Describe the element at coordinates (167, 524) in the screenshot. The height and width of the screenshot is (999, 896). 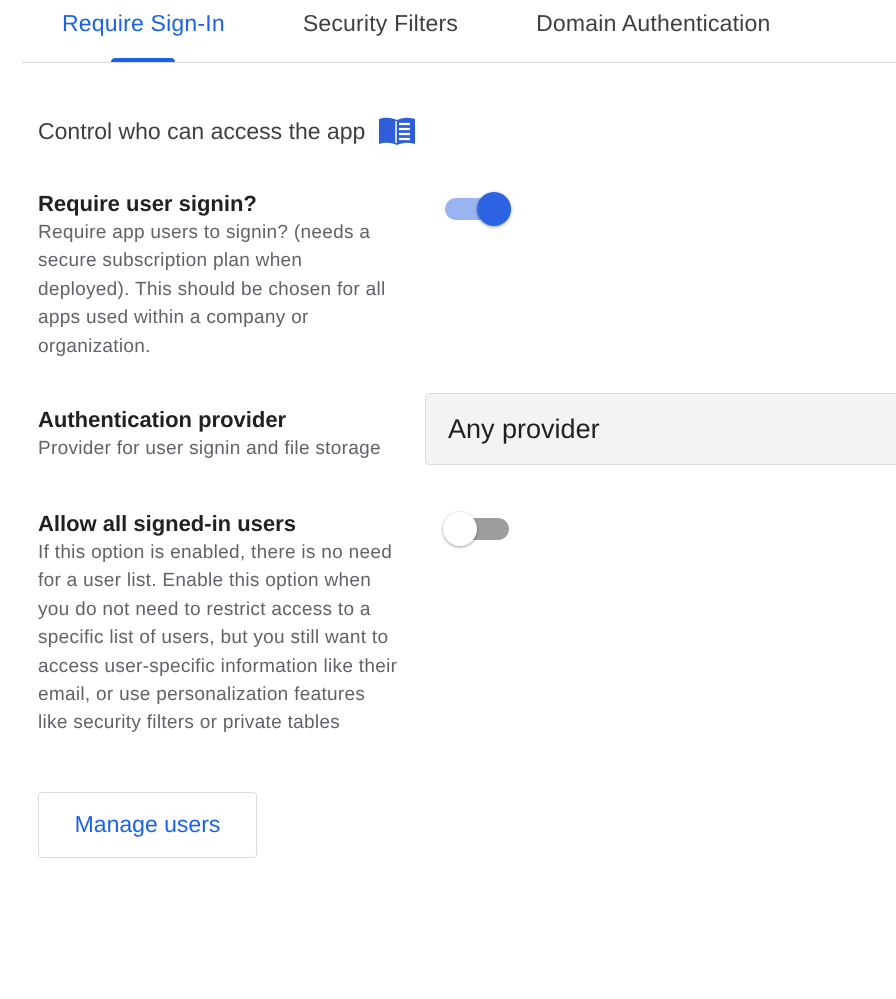
I see `setting-title: Allow all signed-in users` at that location.